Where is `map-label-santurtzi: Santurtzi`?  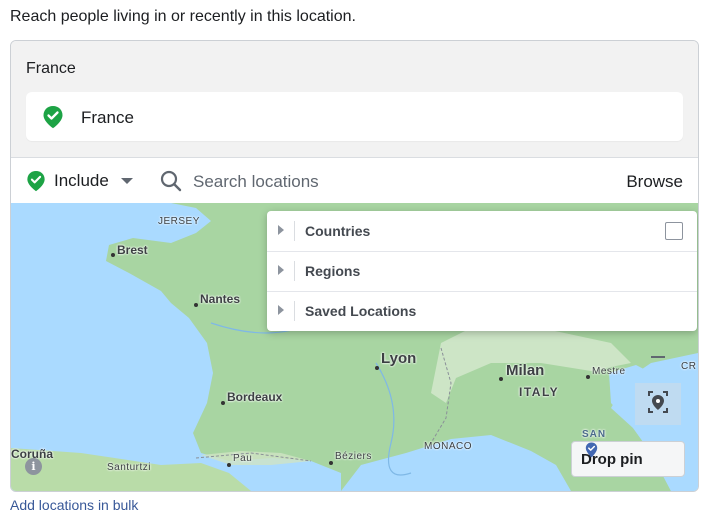
map-label-santurtzi: Santurtzi is located at coordinates (129, 467).